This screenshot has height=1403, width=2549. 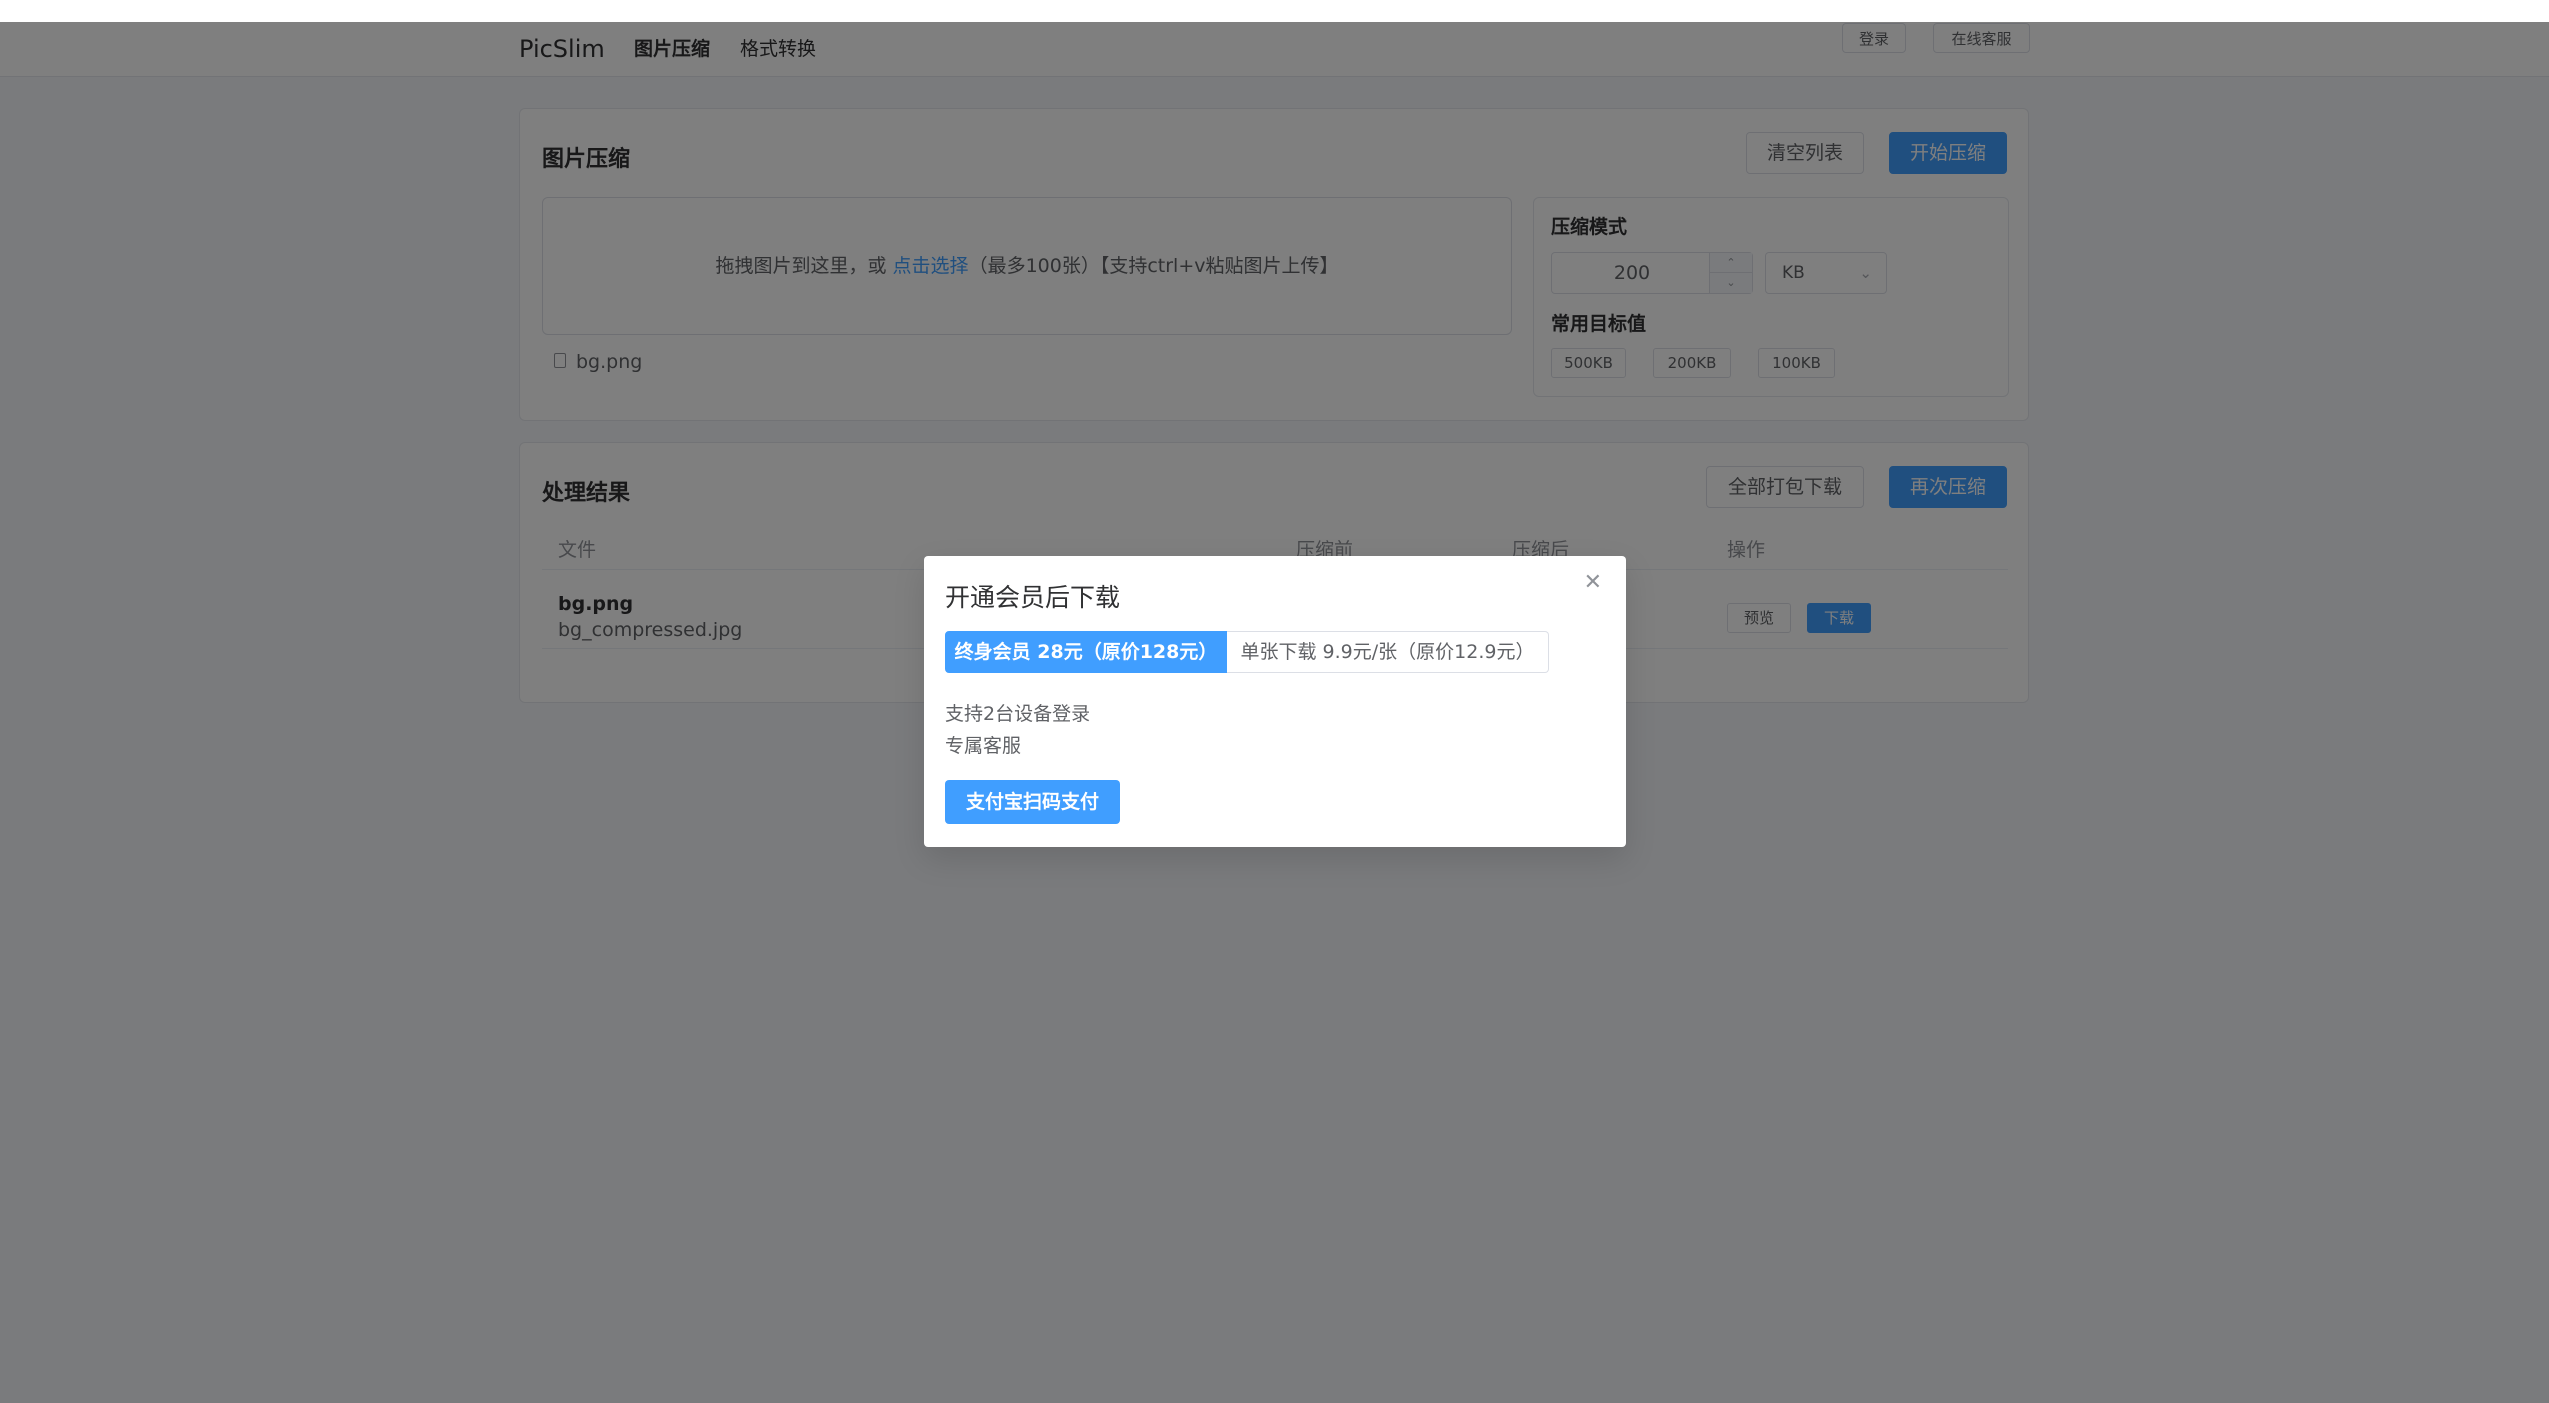 What do you see at coordinates (1032, 802) in the screenshot?
I see `alipay-button: 支付宝扫码支付` at bounding box center [1032, 802].